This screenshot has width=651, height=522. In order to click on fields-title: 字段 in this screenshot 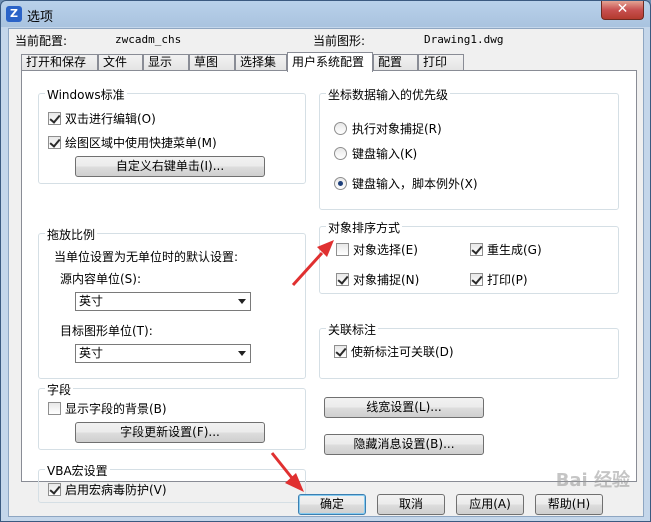, I will do `click(59, 389)`.